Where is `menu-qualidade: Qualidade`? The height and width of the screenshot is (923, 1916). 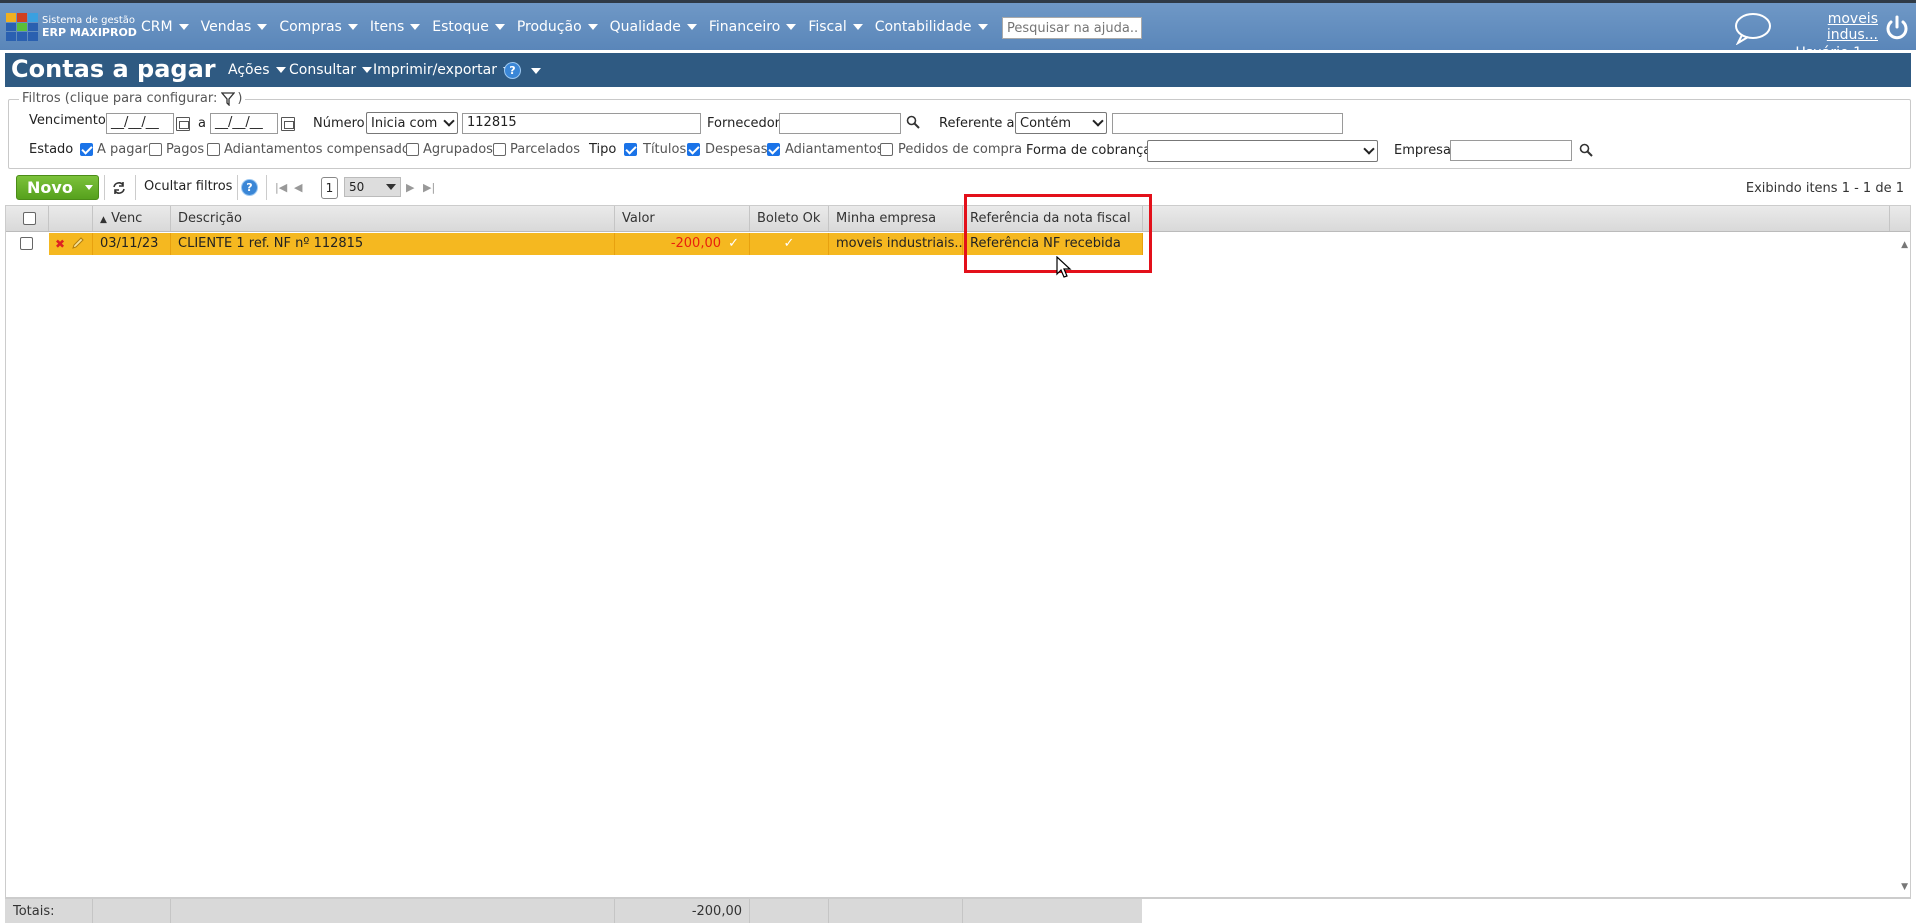
menu-qualidade: Qualidade is located at coordinates (653, 27).